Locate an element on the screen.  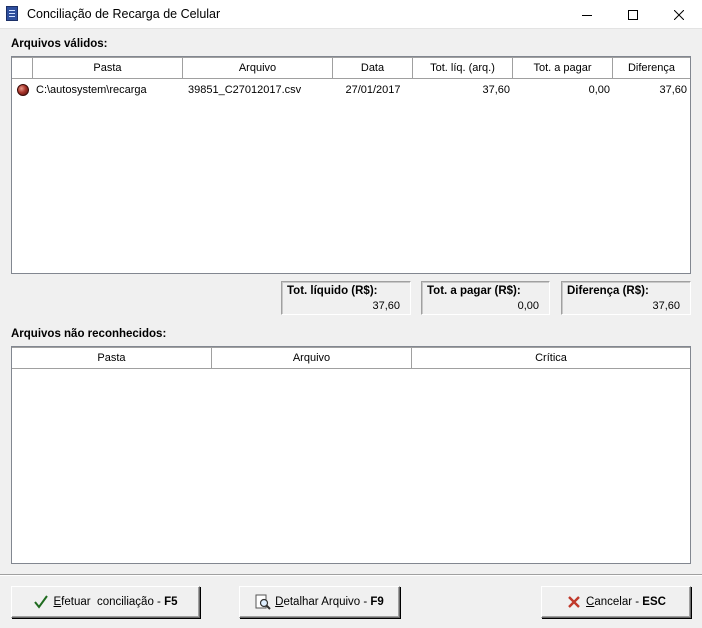
maximize-button is located at coordinates (633, 14).